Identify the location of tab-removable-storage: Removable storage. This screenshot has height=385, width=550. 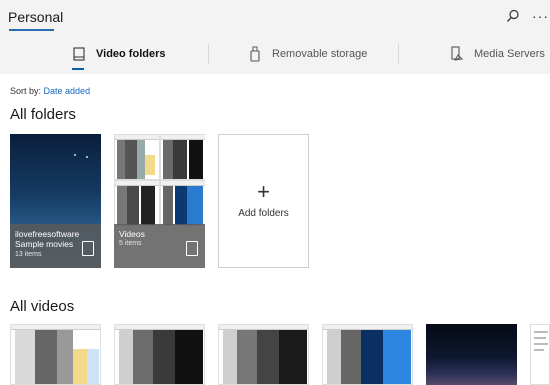
(307, 54).